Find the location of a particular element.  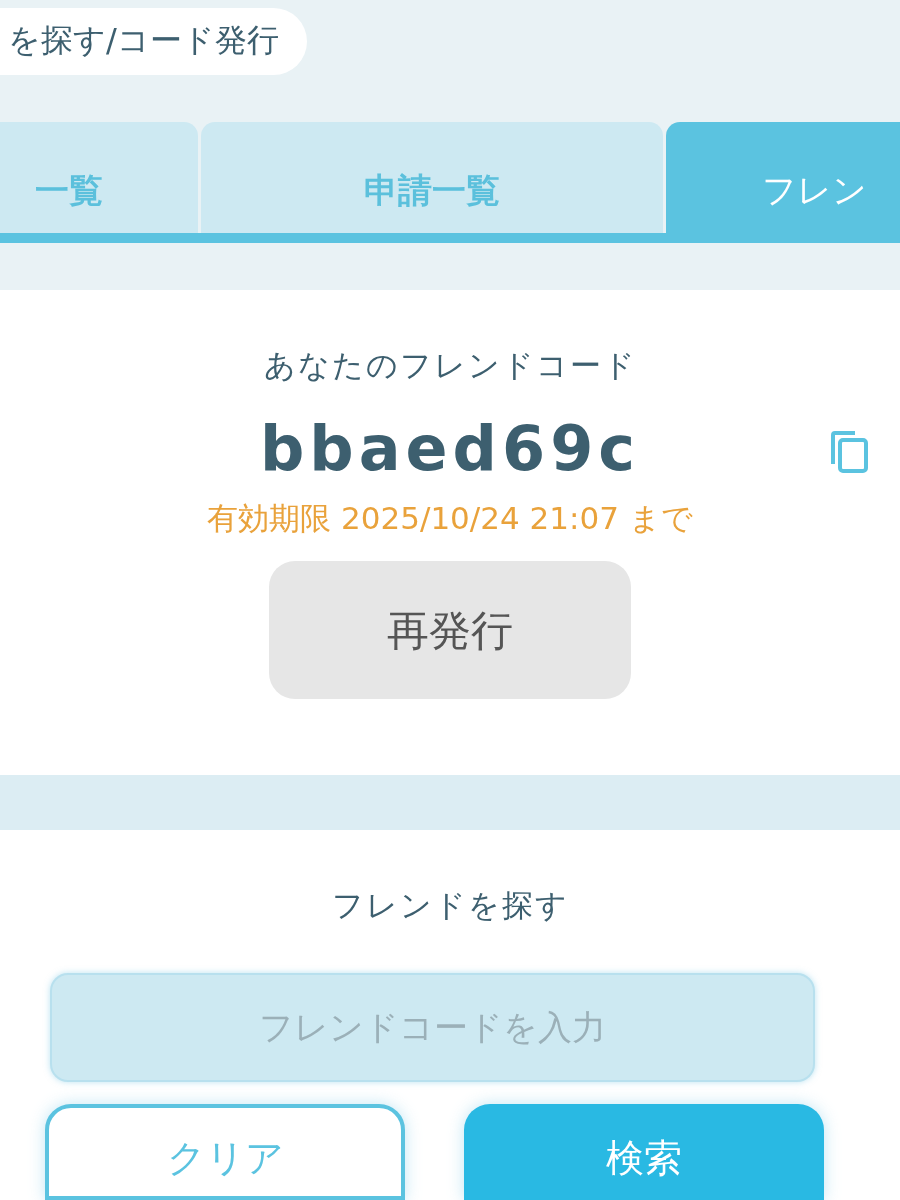

card-title: フレンドを探す is located at coordinates (450, 905).